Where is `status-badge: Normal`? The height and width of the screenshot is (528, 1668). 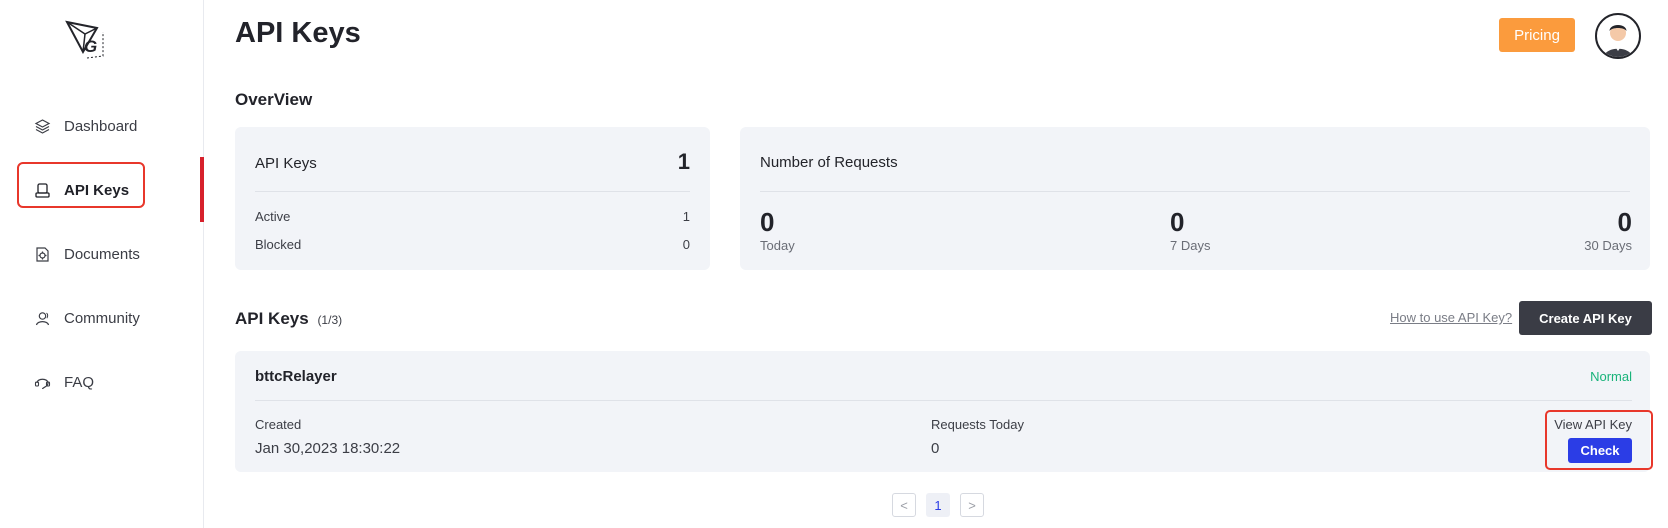
status-badge: Normal is located at coordinates (1611, 376).